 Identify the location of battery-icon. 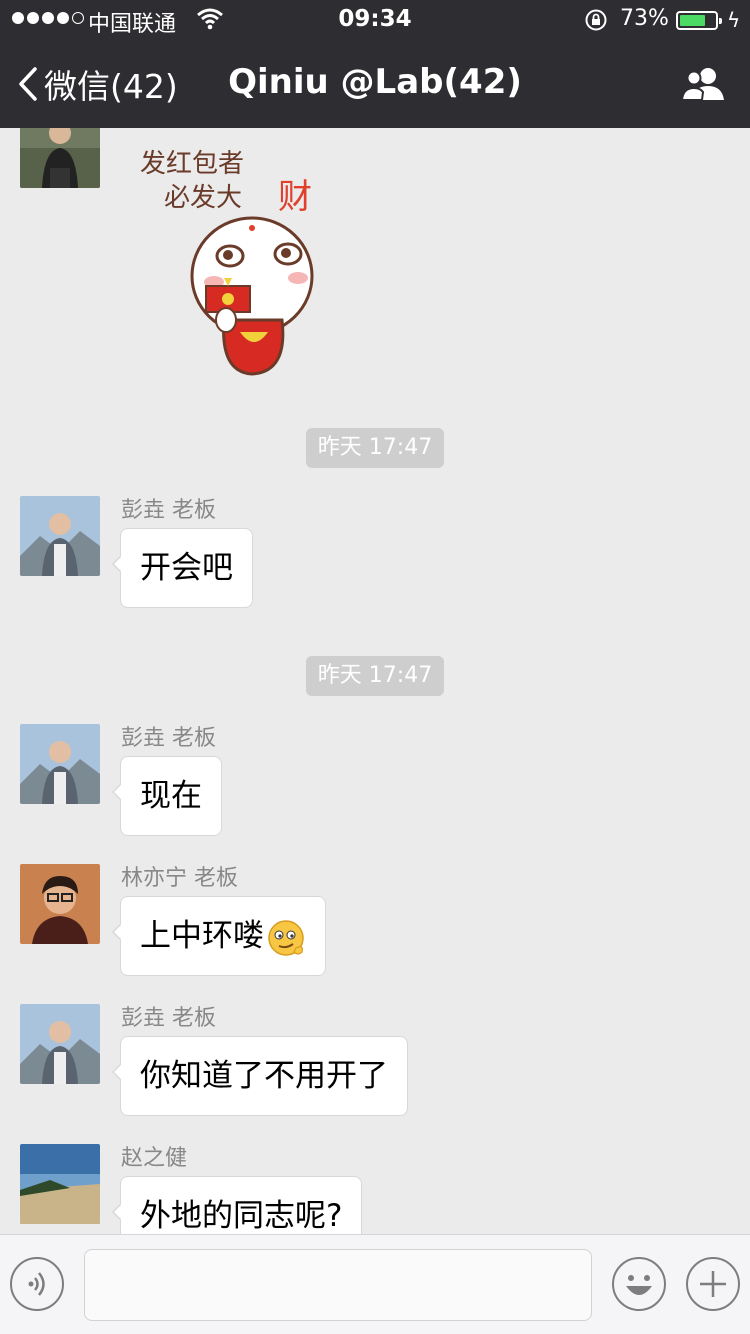
(699, 20).